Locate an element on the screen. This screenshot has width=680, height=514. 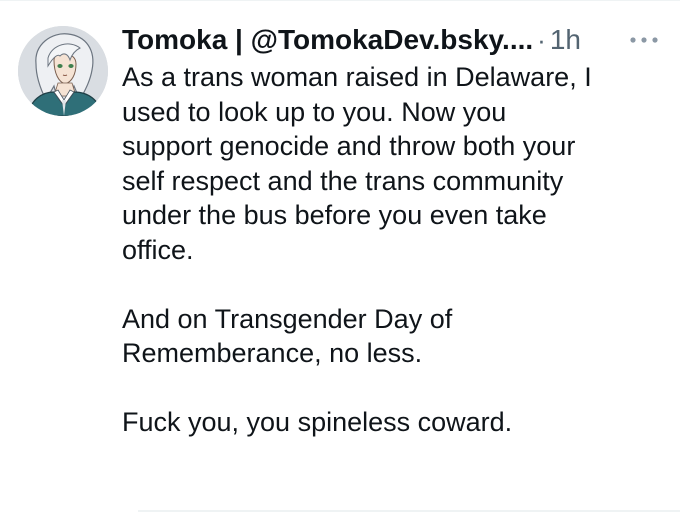
bottom-divider is located at coordinates (409, 511).